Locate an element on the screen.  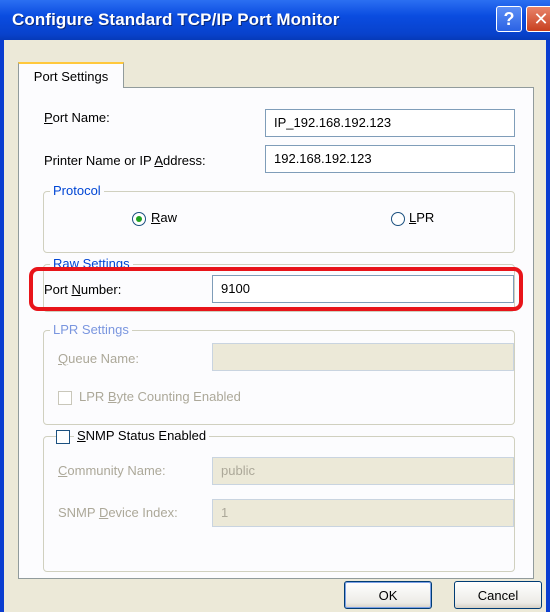
queue-name-label: Queue Name: is located at coordinates (98, 358).